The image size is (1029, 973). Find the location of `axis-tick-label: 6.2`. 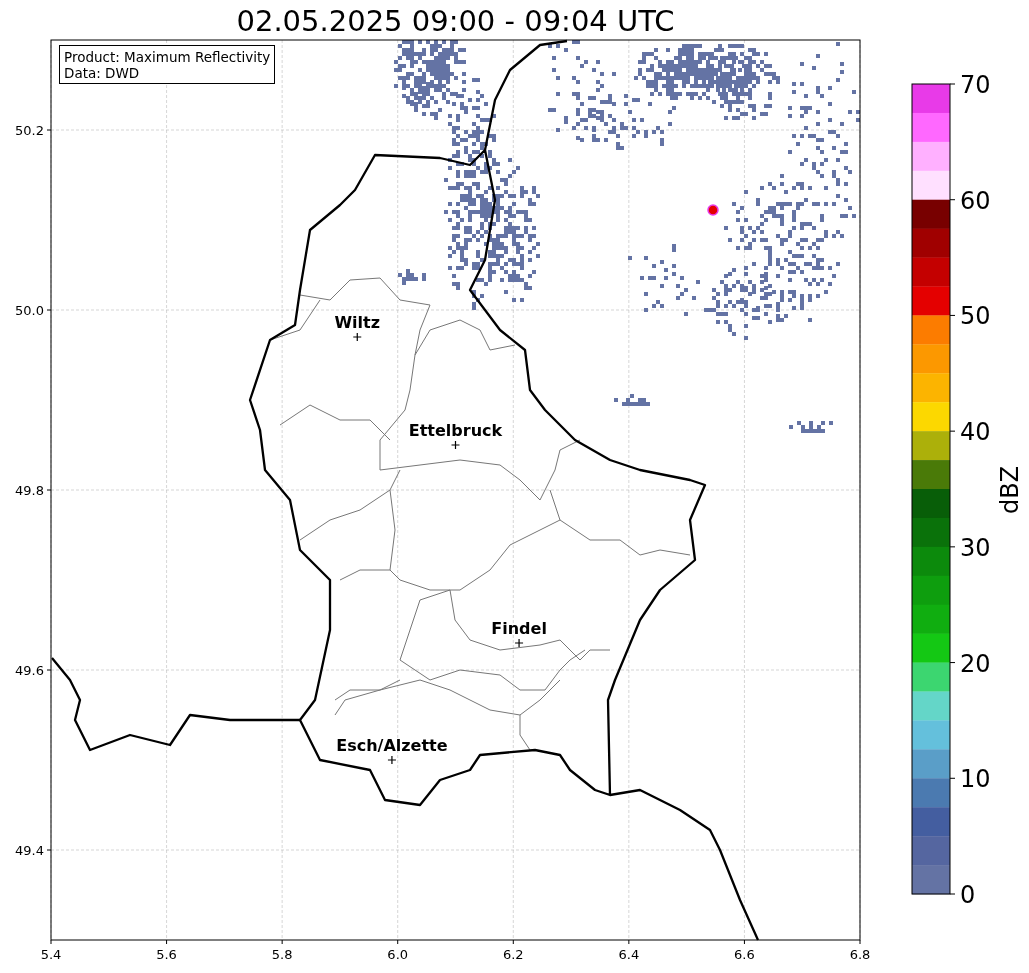

axis-tick-label: 6.2 is located at coordinates (513, 954).